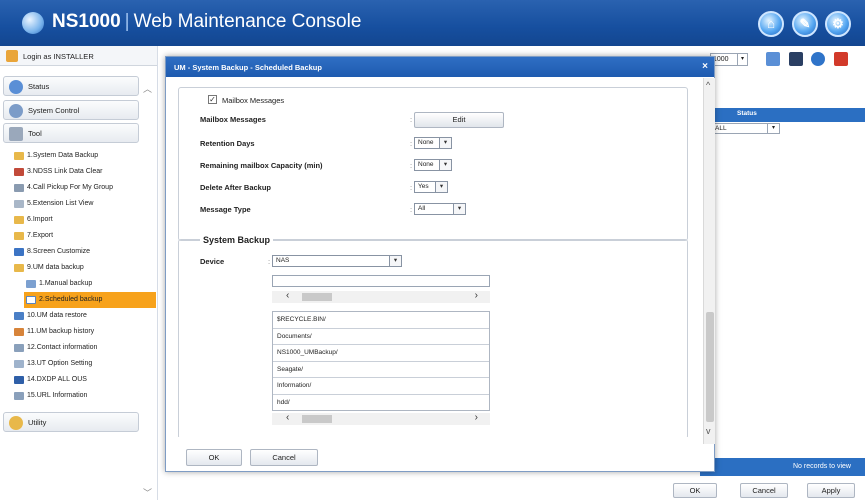 This screenshot has height=500, width=865. Describe the element at coordinates (796, 59) in the screenshot. I see `save-icon` at that location.